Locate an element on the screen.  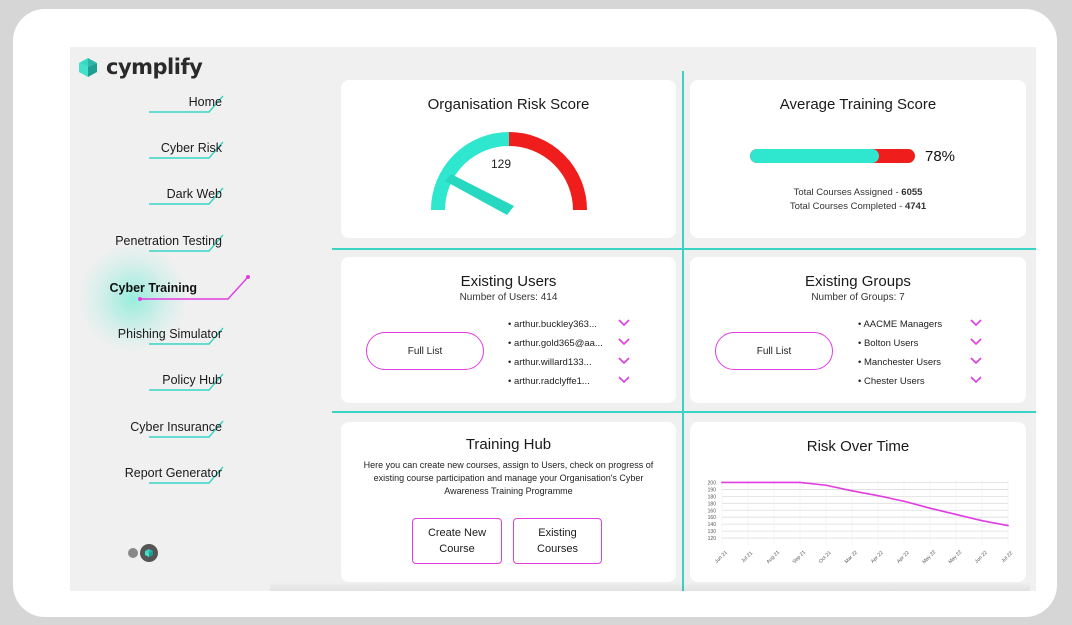
groups-count: Number of Groups: 7 is located at coordinates (858, 297).